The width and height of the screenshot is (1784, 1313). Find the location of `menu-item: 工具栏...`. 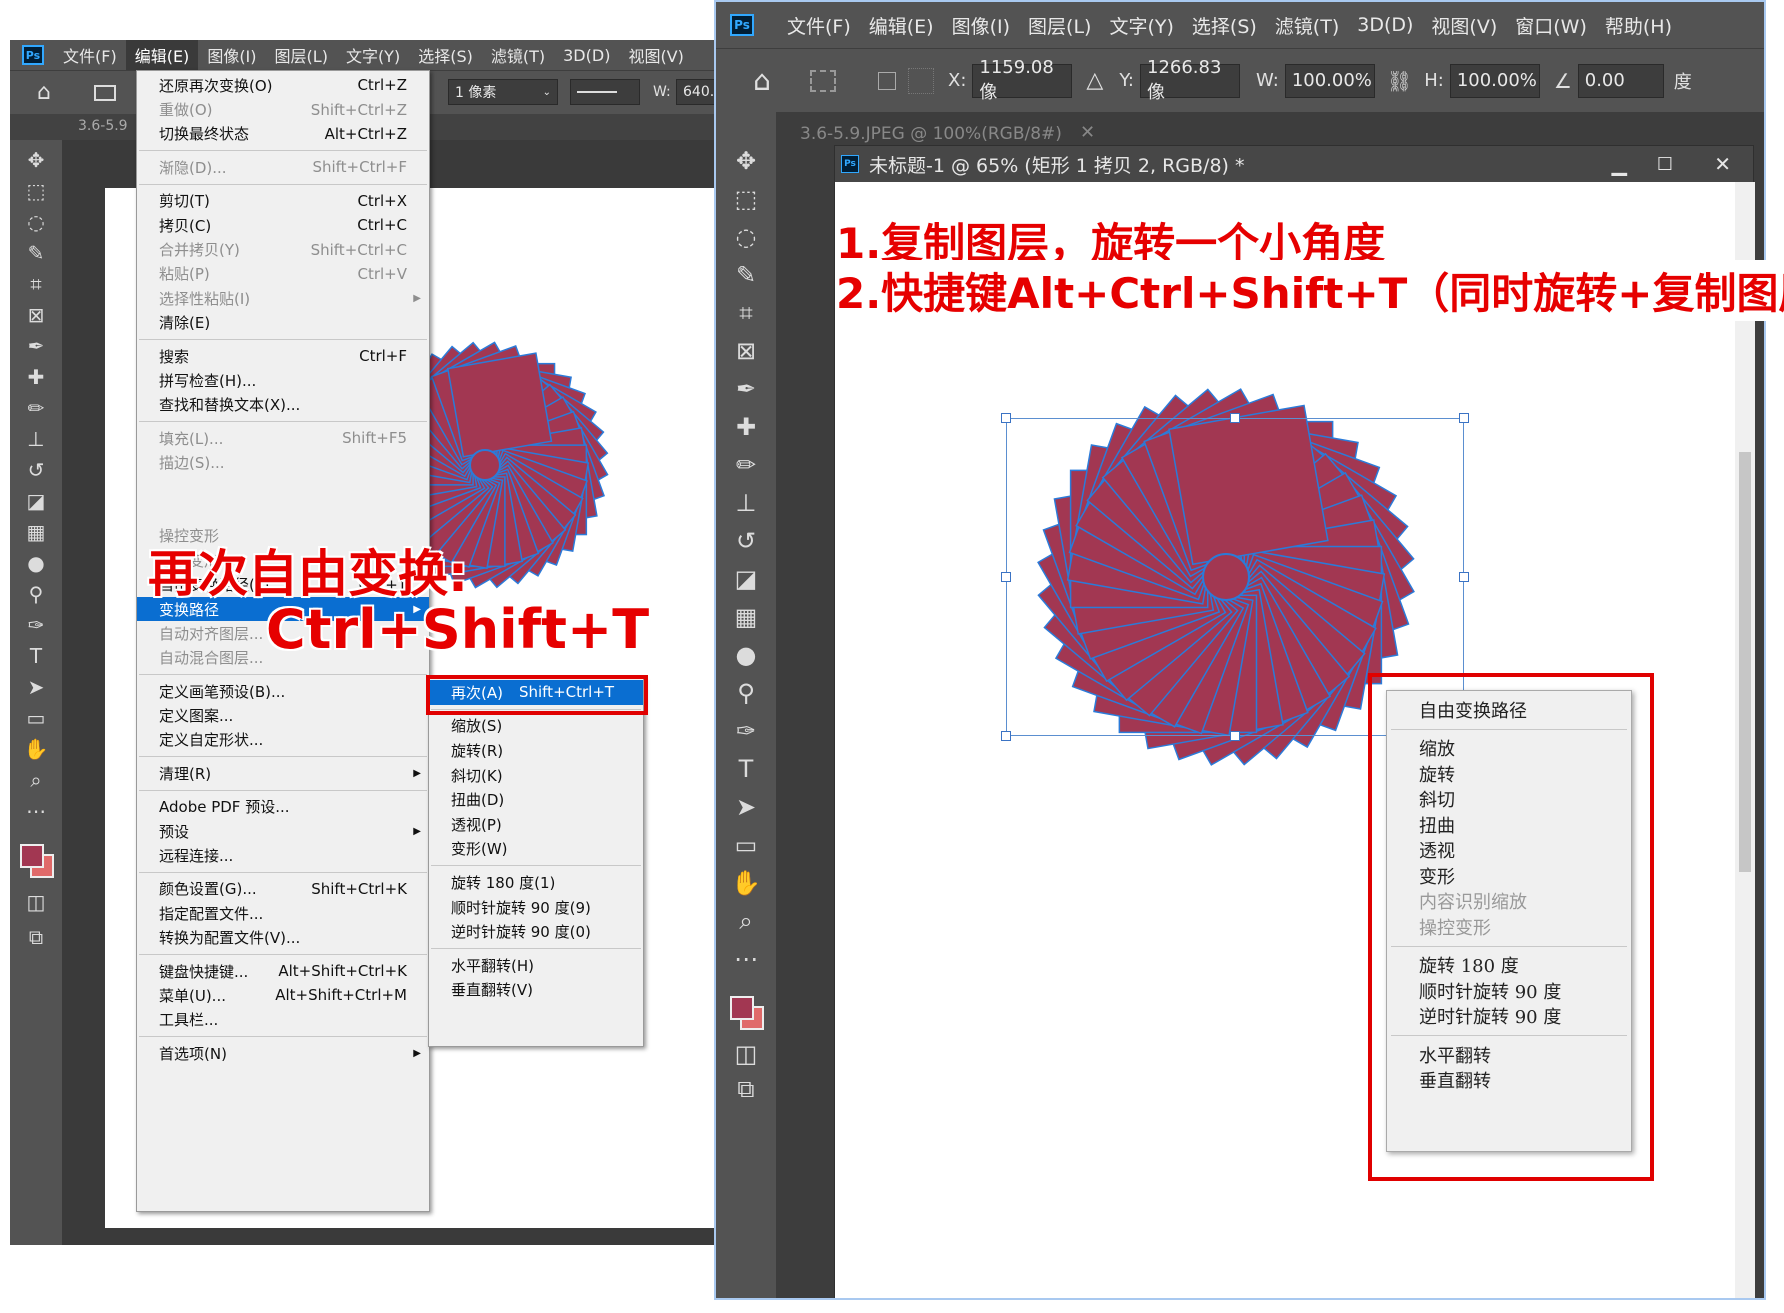

menu-item: 工具栏... is located at coordinates (283, 1020).